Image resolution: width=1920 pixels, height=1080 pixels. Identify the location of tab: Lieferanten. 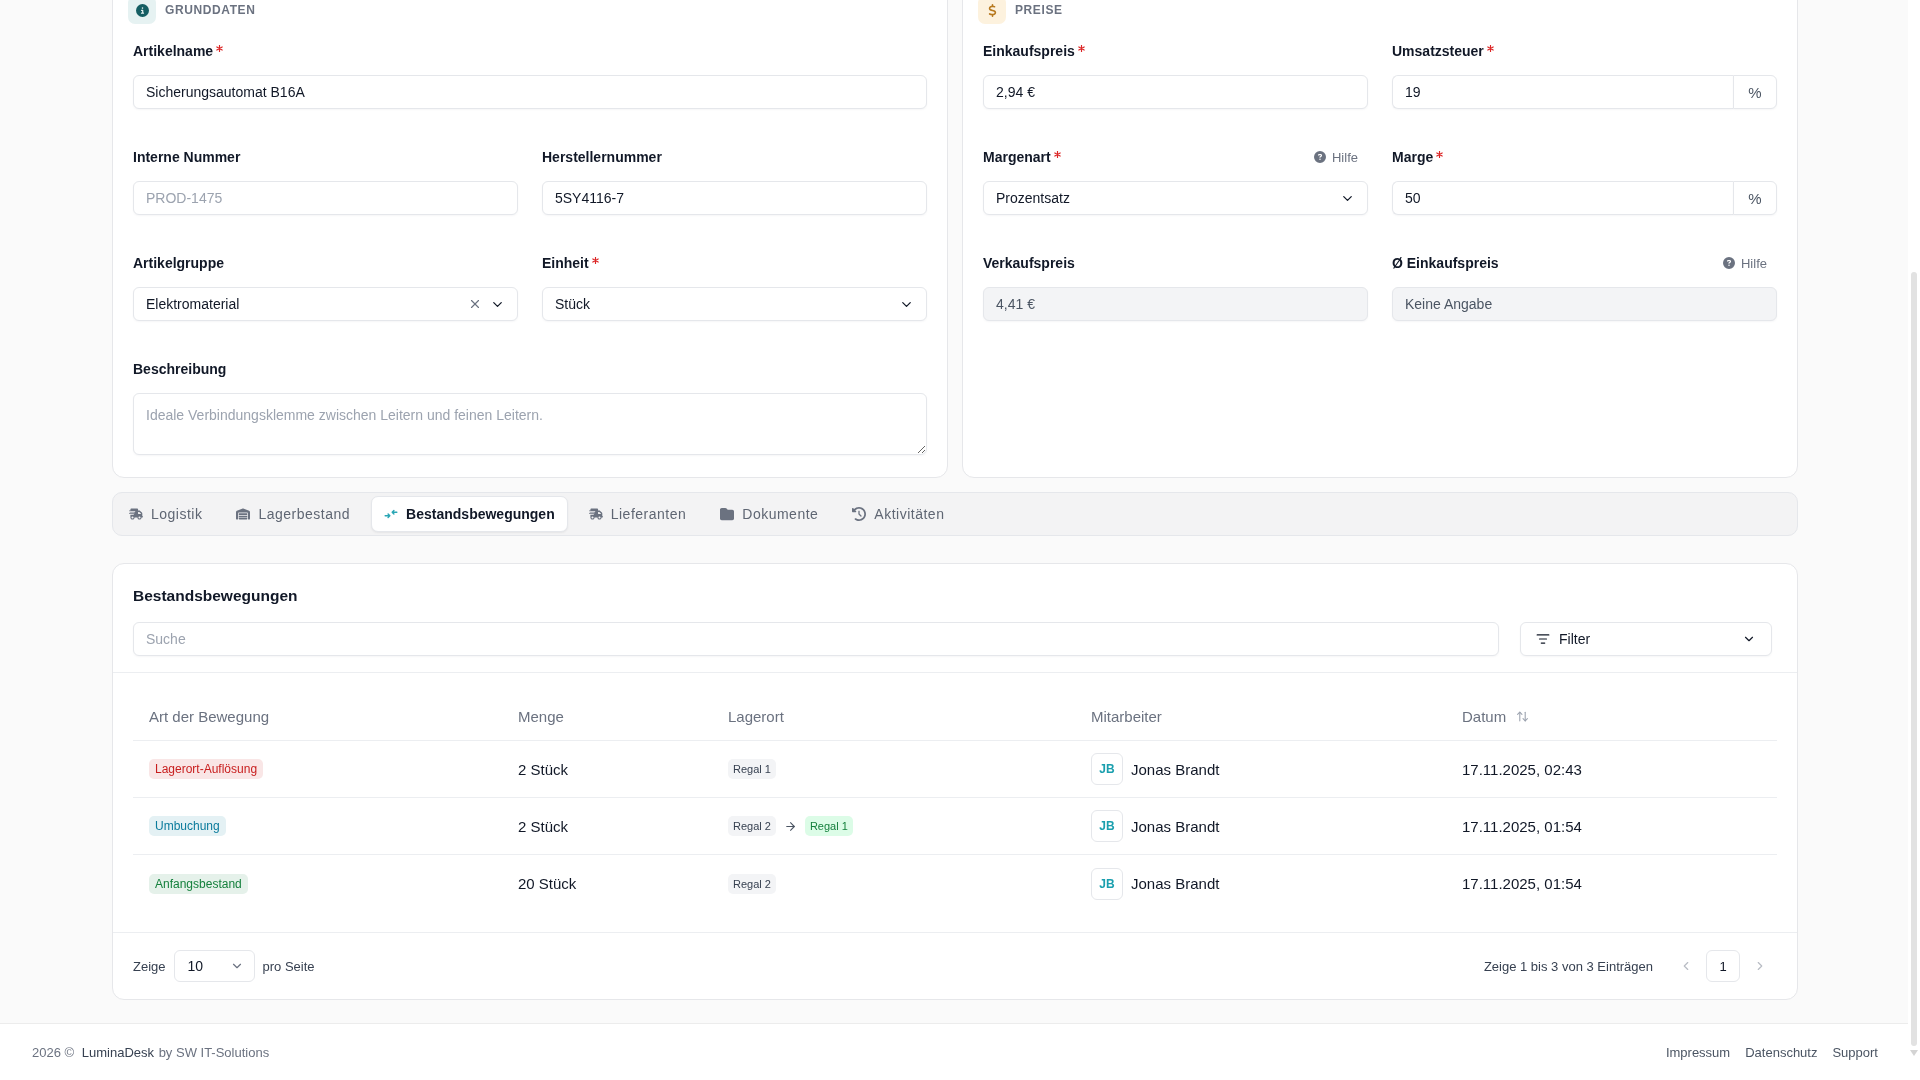
(637, 514).